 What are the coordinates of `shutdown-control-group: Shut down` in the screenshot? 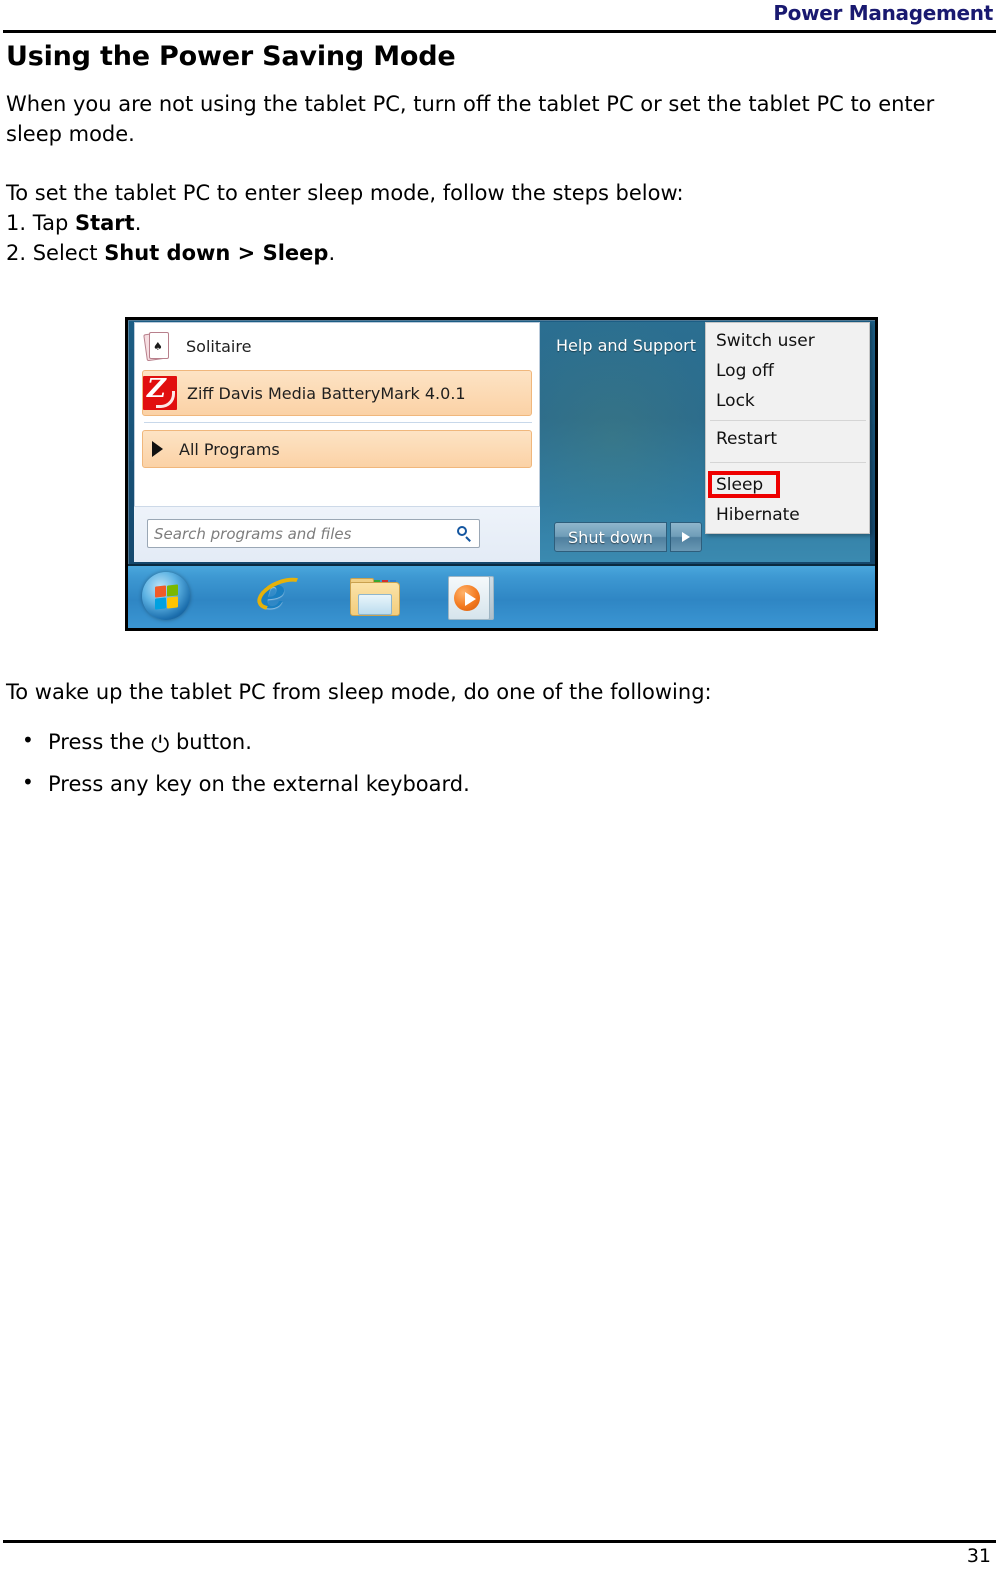 It's located at (628, 537).